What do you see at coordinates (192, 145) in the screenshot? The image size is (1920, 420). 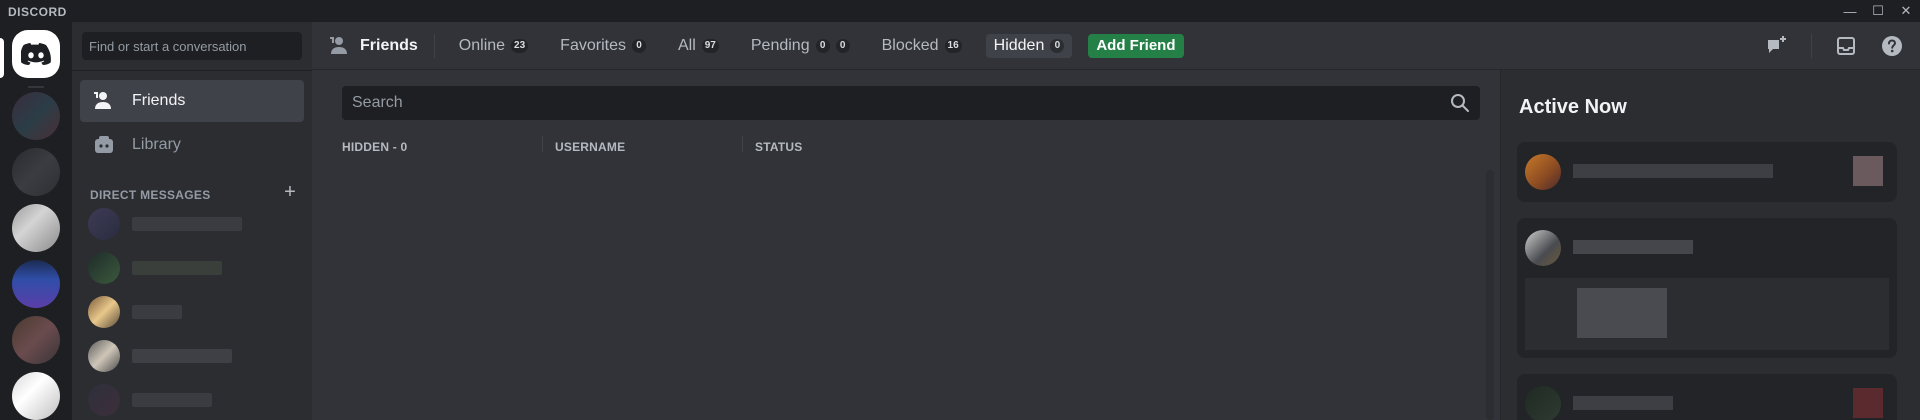 I see `nav-item-library: Library` at bounding box center [192, 145].